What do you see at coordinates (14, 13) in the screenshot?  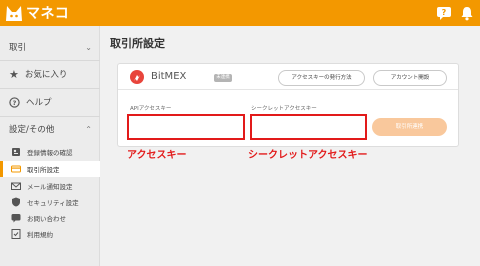 I see `cat-logo-icon` at bounding box center [14, 13].